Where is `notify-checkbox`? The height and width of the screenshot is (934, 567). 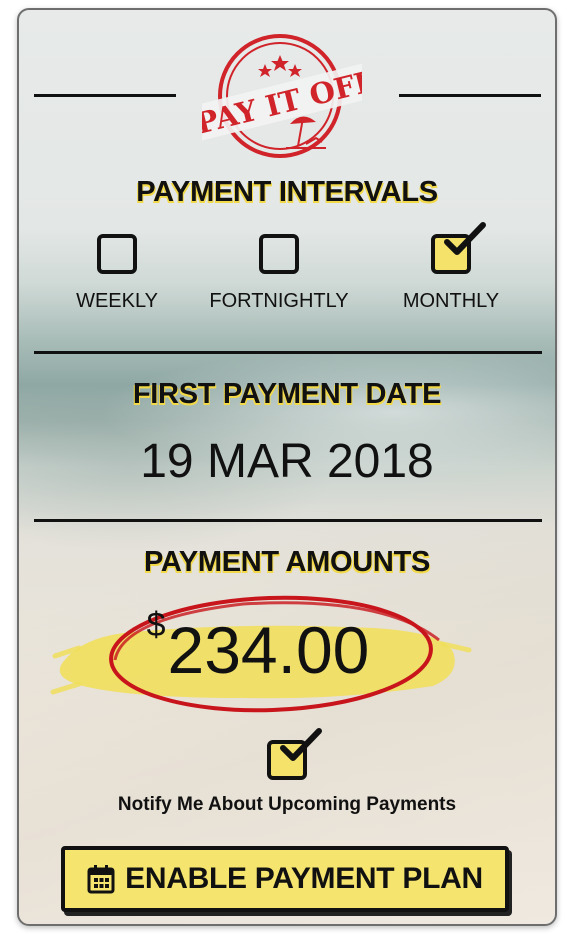
notify-checkbox is located at coordinates (294, 754).